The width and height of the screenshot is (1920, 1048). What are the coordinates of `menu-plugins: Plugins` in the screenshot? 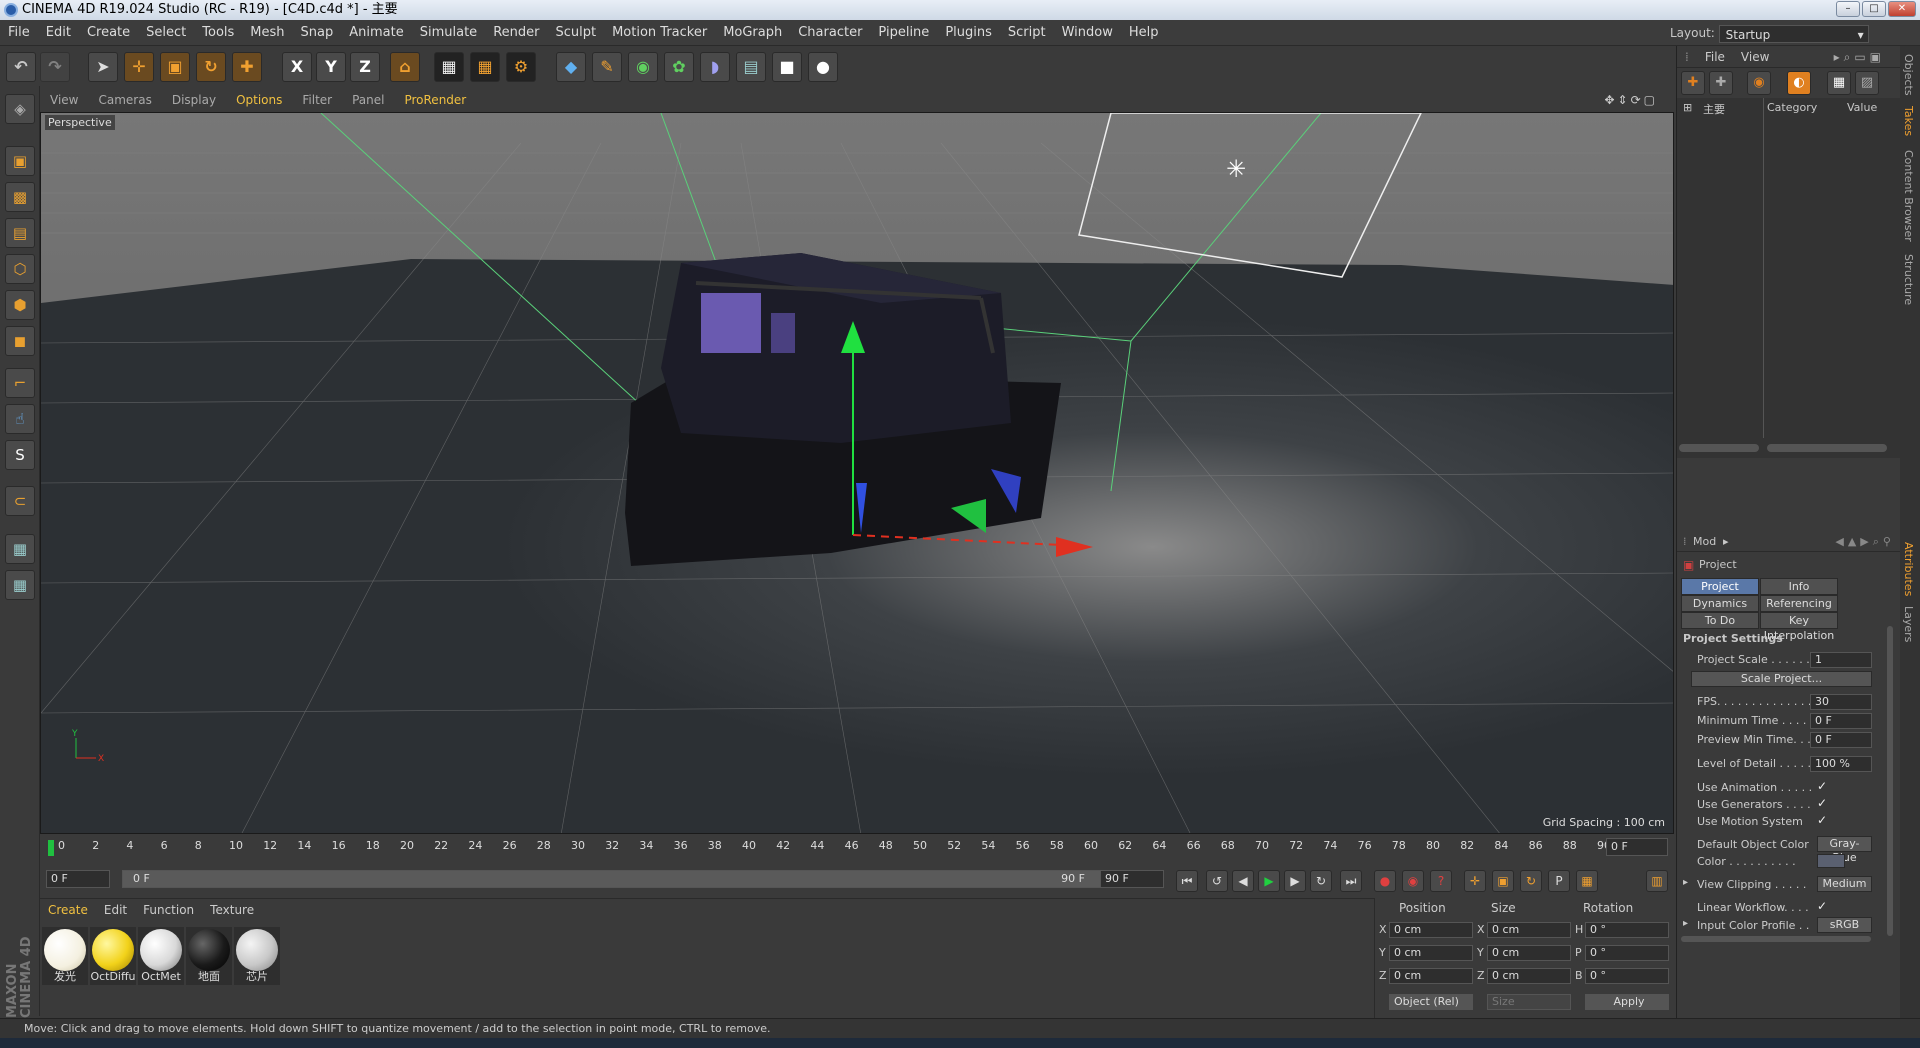 It's located at (968, 33).